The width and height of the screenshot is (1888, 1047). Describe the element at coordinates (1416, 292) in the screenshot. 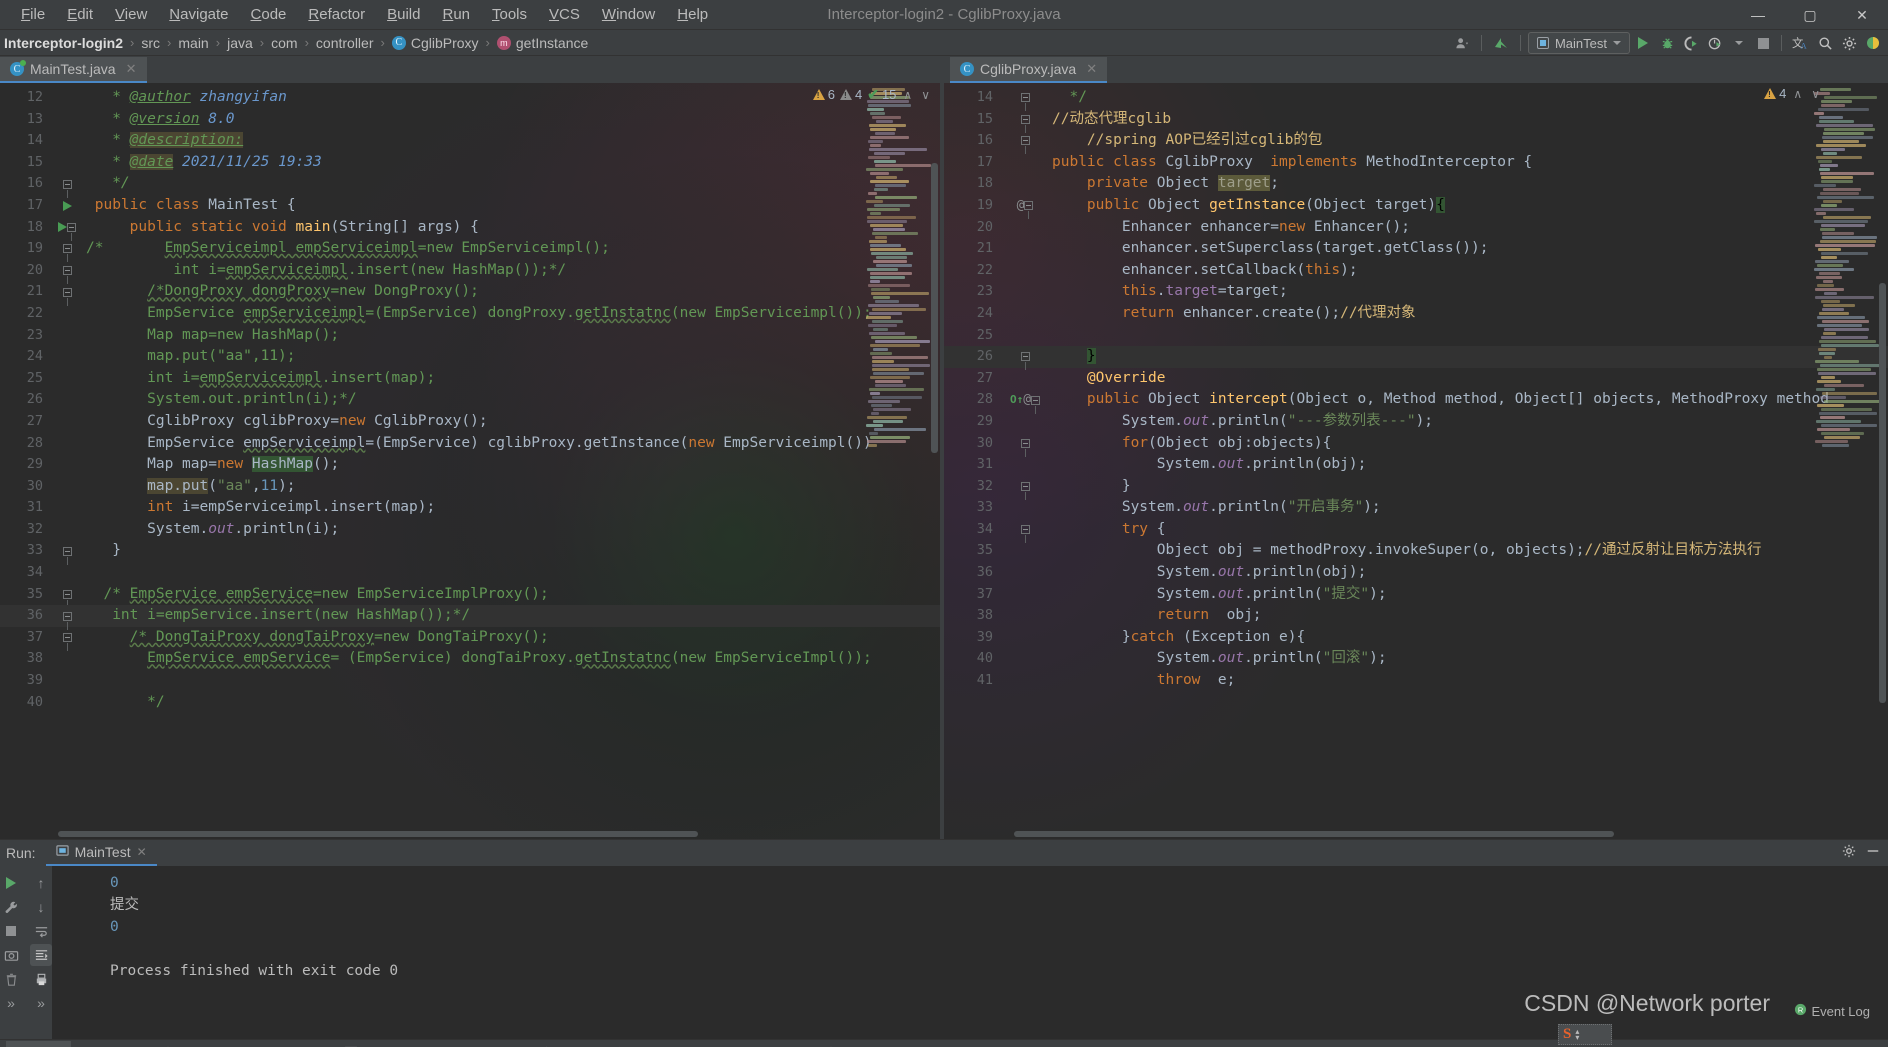

I see `code-line: 23 this.target=target;` at that location.